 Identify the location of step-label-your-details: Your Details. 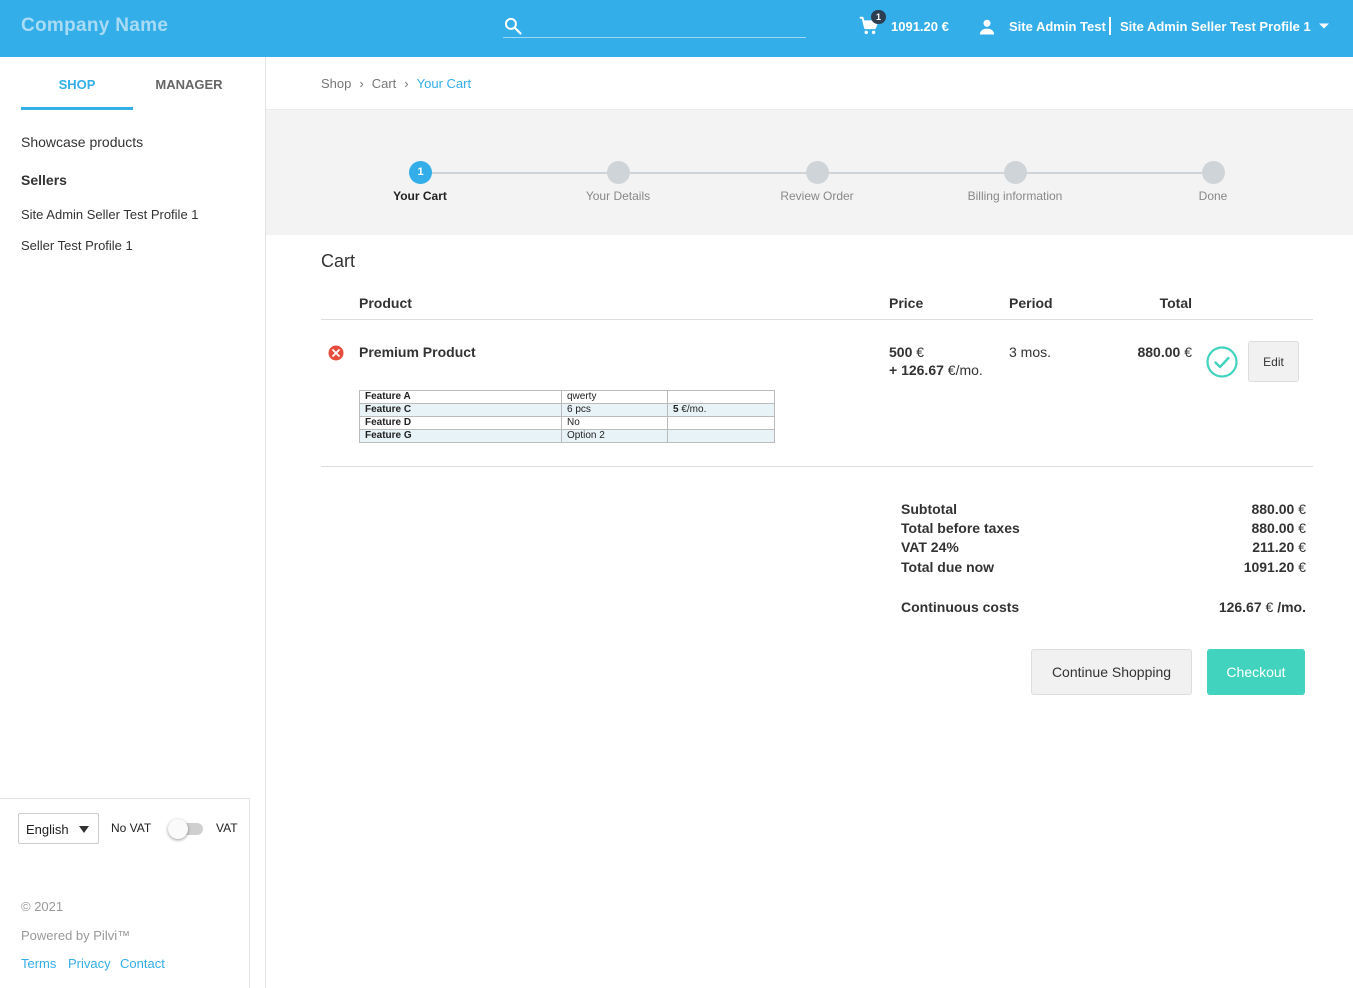
(618, 196).